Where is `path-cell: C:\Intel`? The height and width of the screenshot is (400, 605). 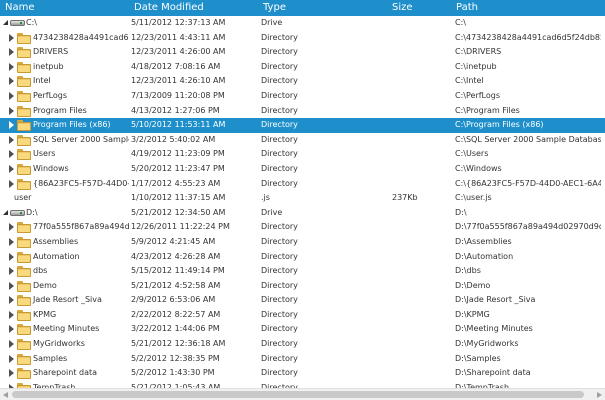
path-cell: C:\Intel is located at coordinates (469, 81).